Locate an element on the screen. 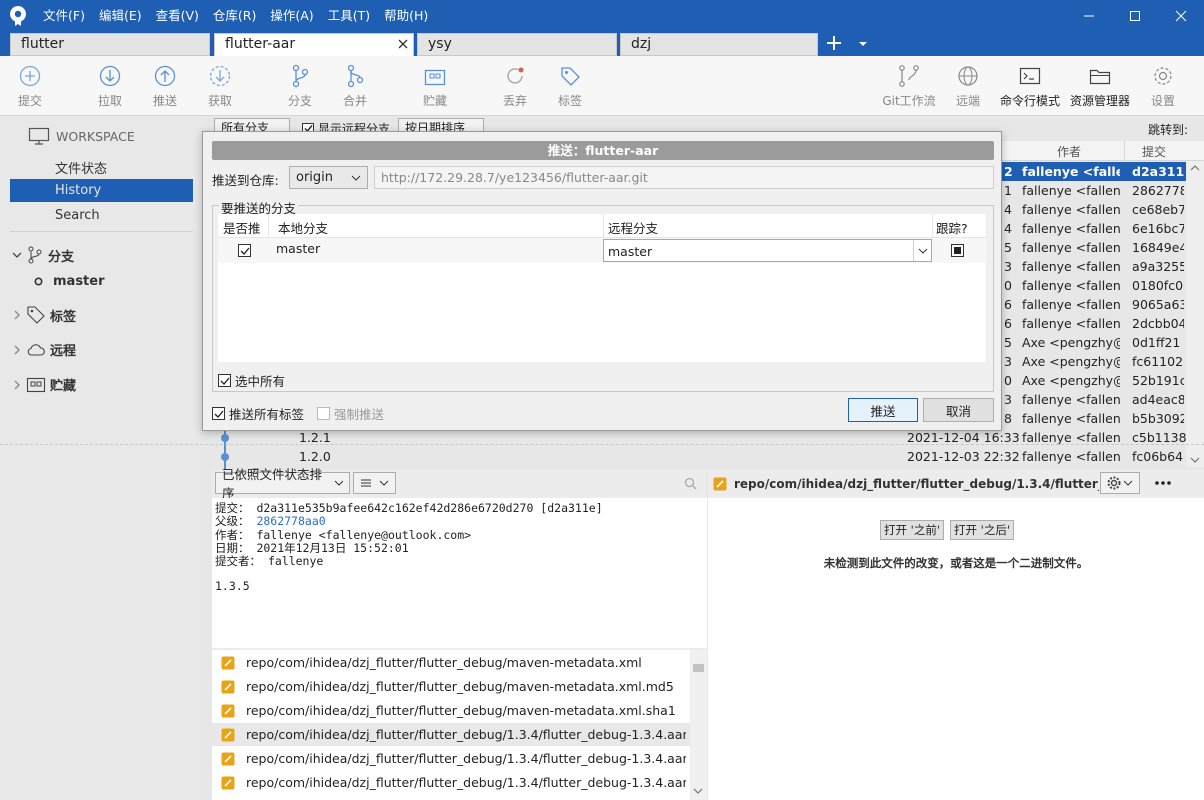 This screenshot has width=1204, height=800. sidebar-branch-master: master is located at coordinates (69, 281).